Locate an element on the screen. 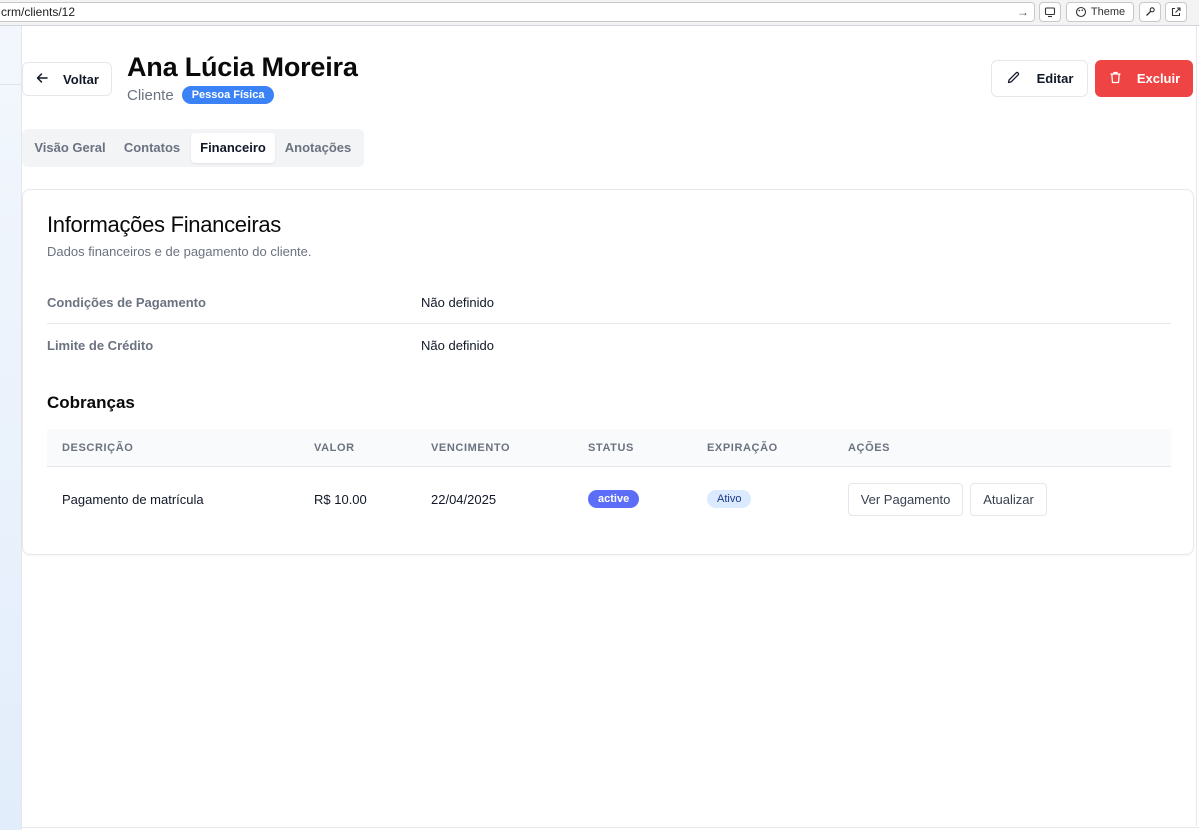 This screenshot has height=830, width=1199. external-link-icon is located at coordinates (1176, 12).